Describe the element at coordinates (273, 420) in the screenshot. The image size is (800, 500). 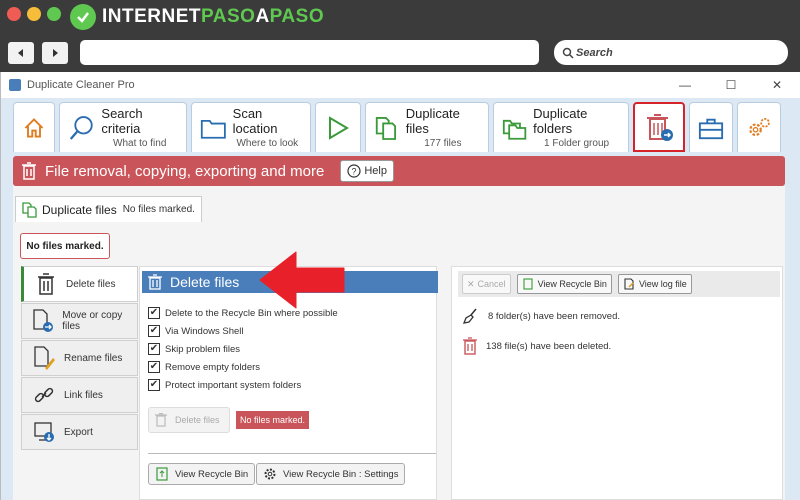
I see `no-files-marked-badge: No files marked.` at that location.